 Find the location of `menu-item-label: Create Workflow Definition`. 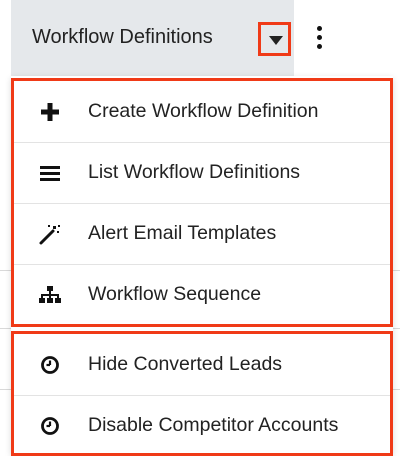

menu-item-label: Create Workflow Definition is located at coordinates (203, 111).